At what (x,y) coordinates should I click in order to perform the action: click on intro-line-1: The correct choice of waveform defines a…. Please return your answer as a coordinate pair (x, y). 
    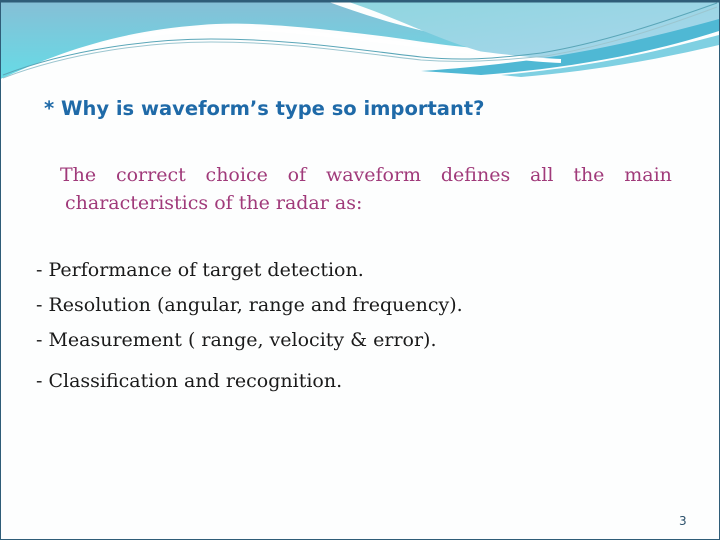
    Looking at the image, I should click on (366, 175).